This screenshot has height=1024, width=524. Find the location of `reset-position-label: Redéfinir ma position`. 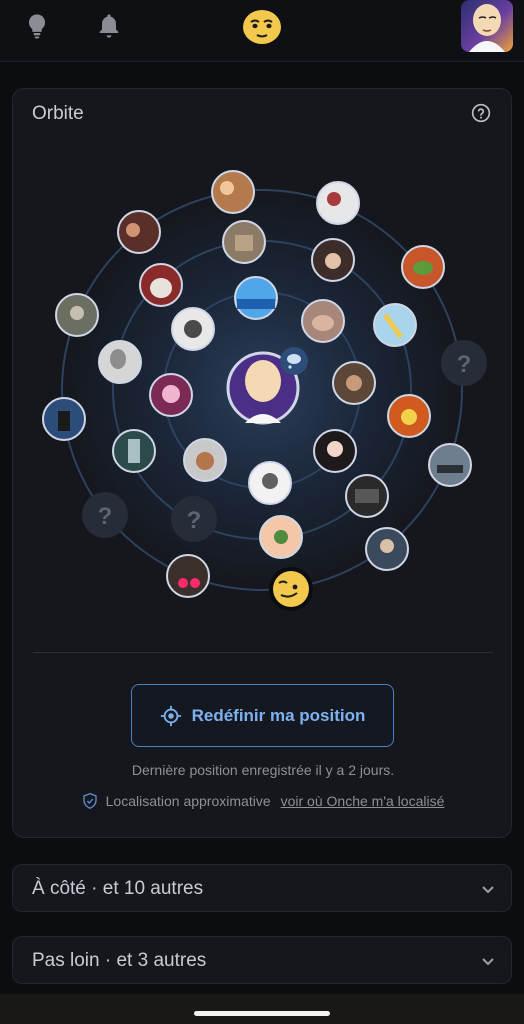

reset-position-label: Redéfinir ma position is located at coordinates (278, 715).